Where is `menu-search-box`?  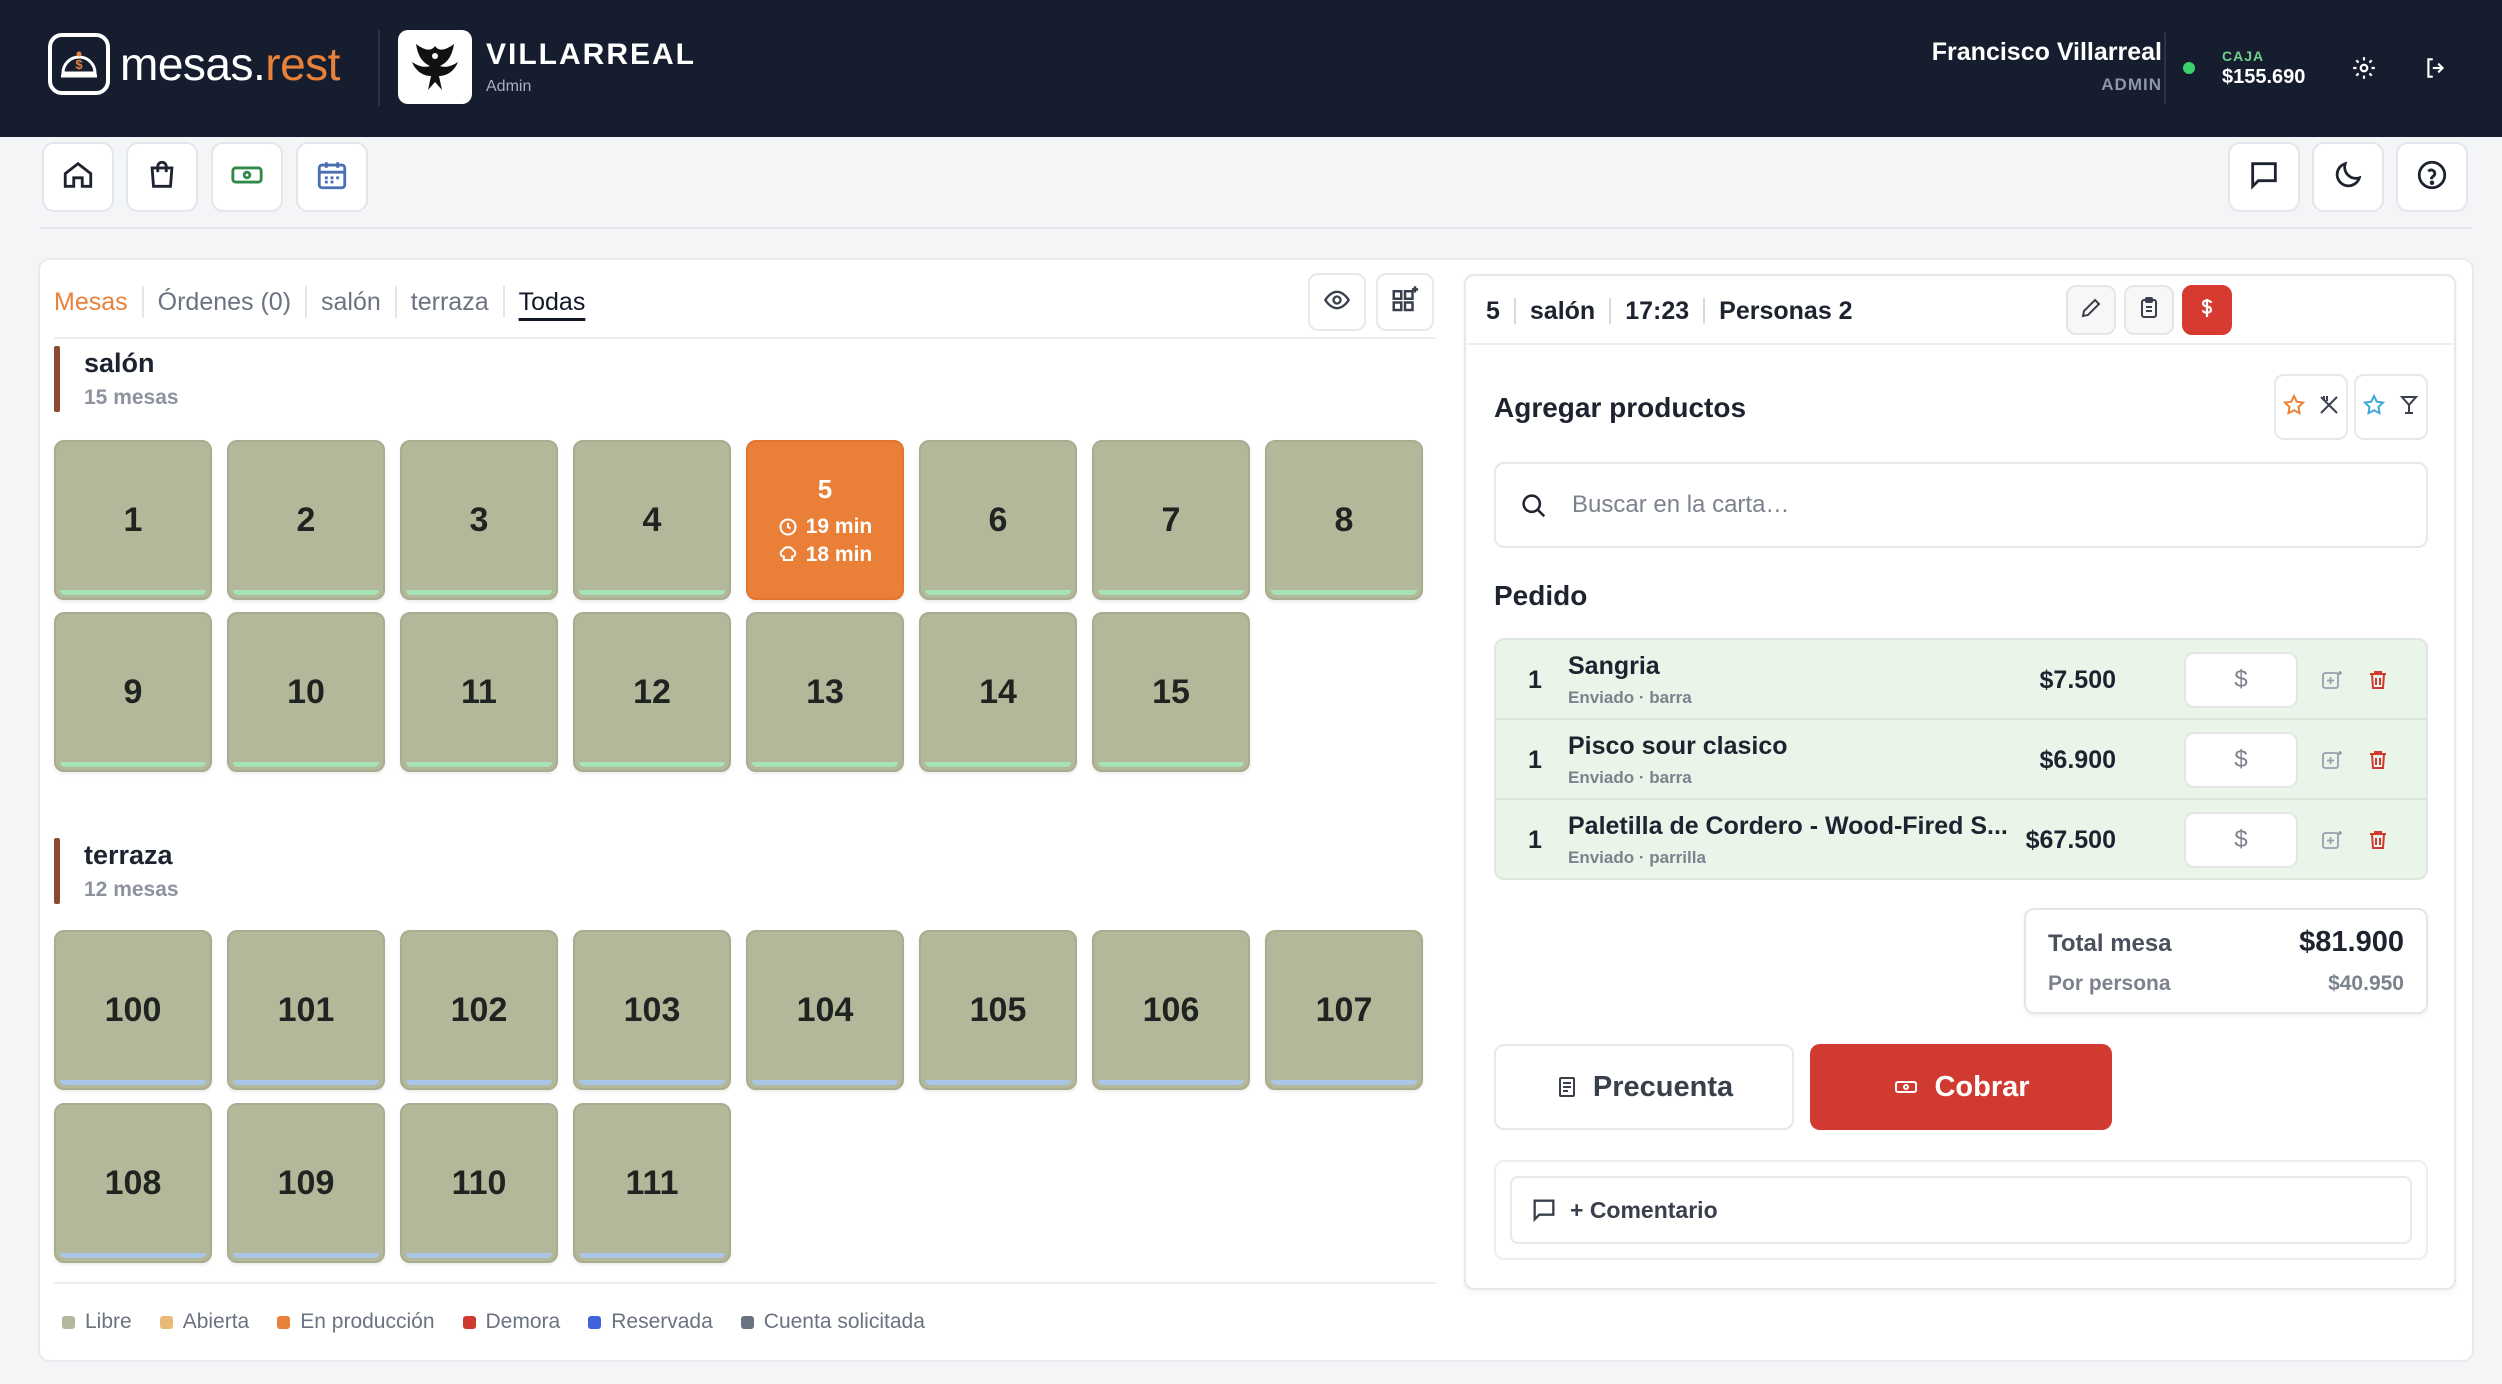
menu-search-box is located at coordinates (1961, 505).